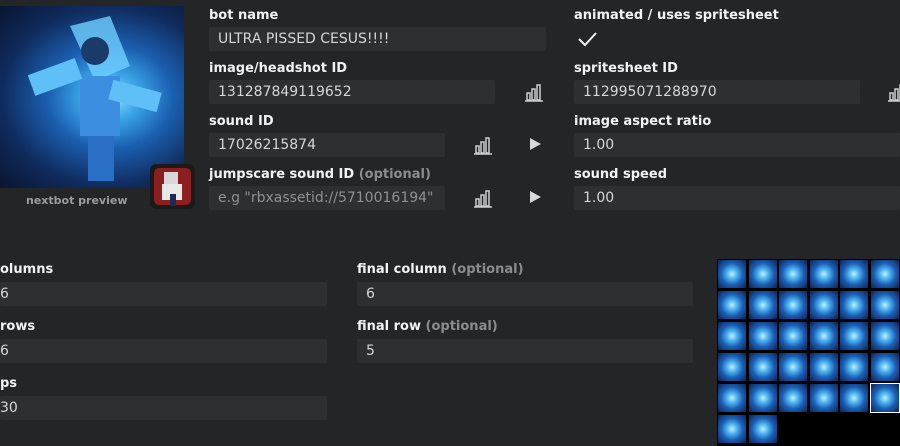 This screenshot has width=900, height=446. Describe the element at coordinates (244, 15) in the screenshot. I see `bot-name-label: bot name` at that location.